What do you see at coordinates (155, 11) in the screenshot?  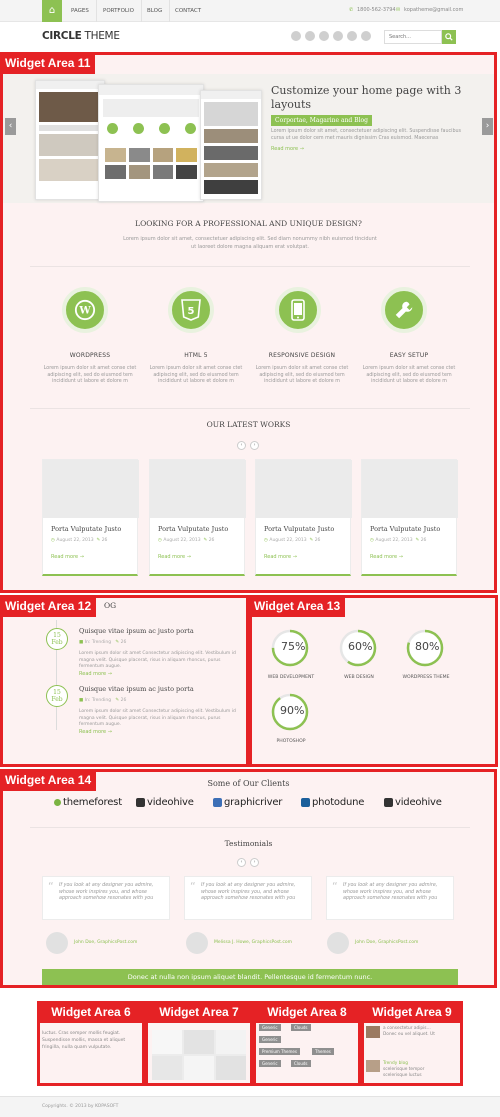 I see `nav-blog: BLOG` at bounding box center [155, 11].